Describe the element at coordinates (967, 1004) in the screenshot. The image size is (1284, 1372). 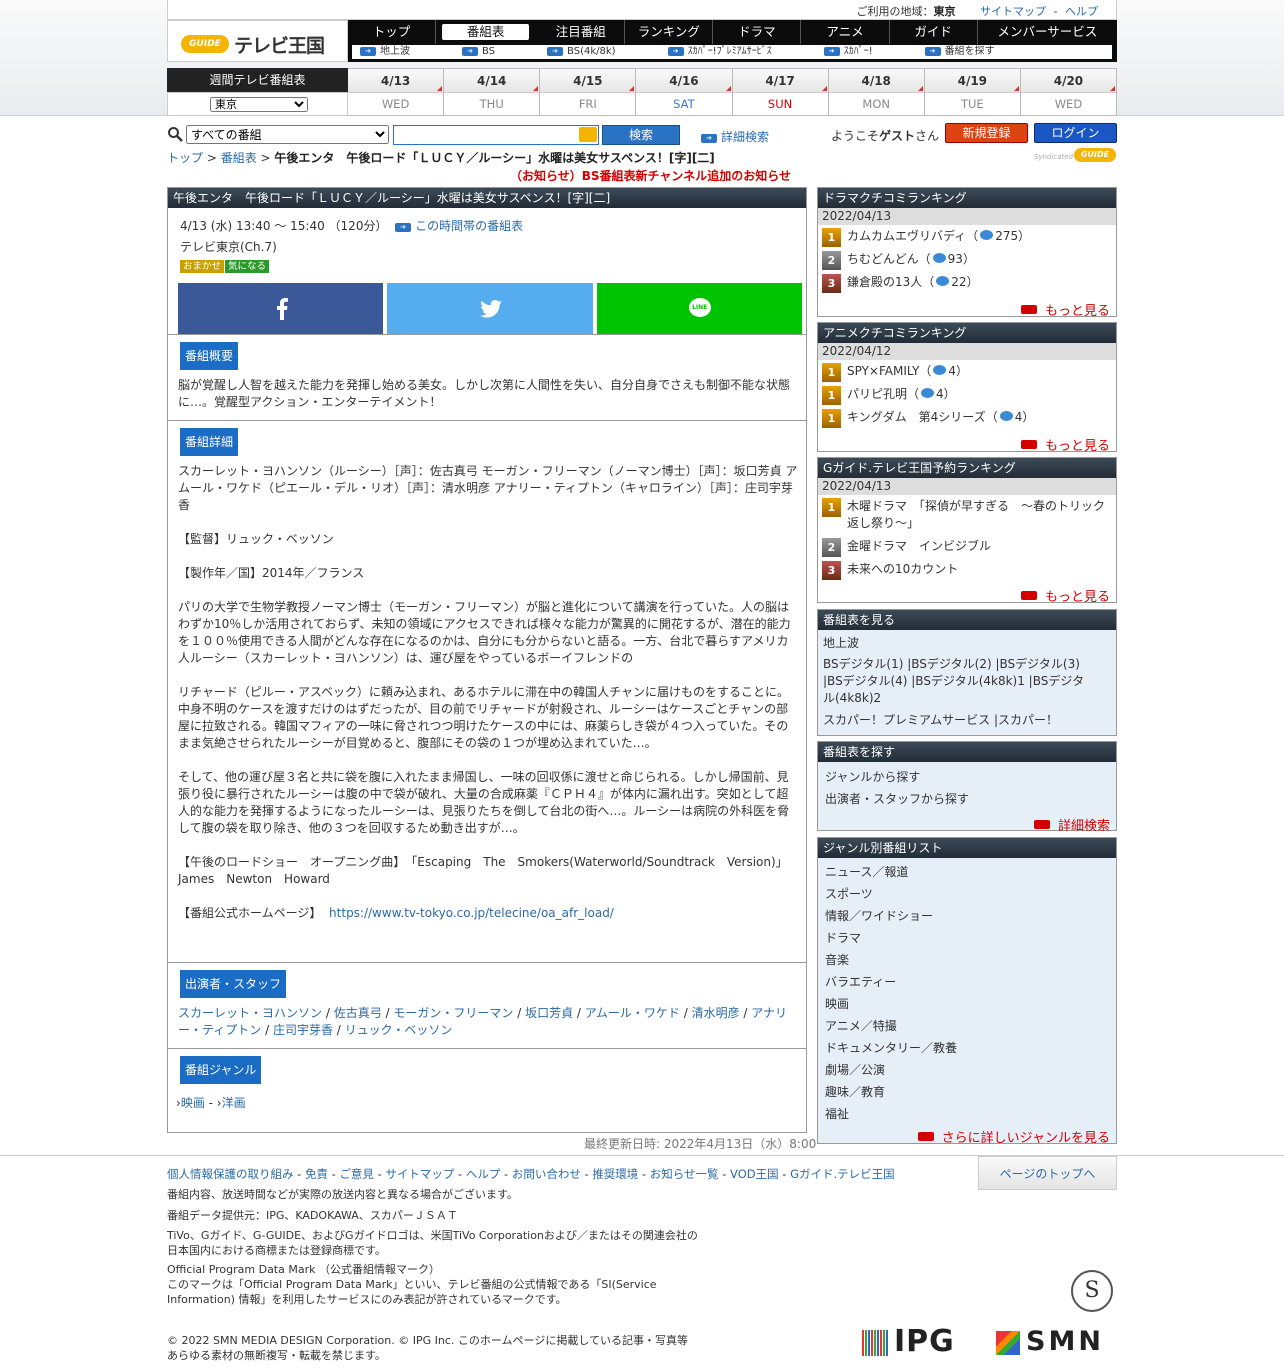
I see `genre-item: 映画` at that location.